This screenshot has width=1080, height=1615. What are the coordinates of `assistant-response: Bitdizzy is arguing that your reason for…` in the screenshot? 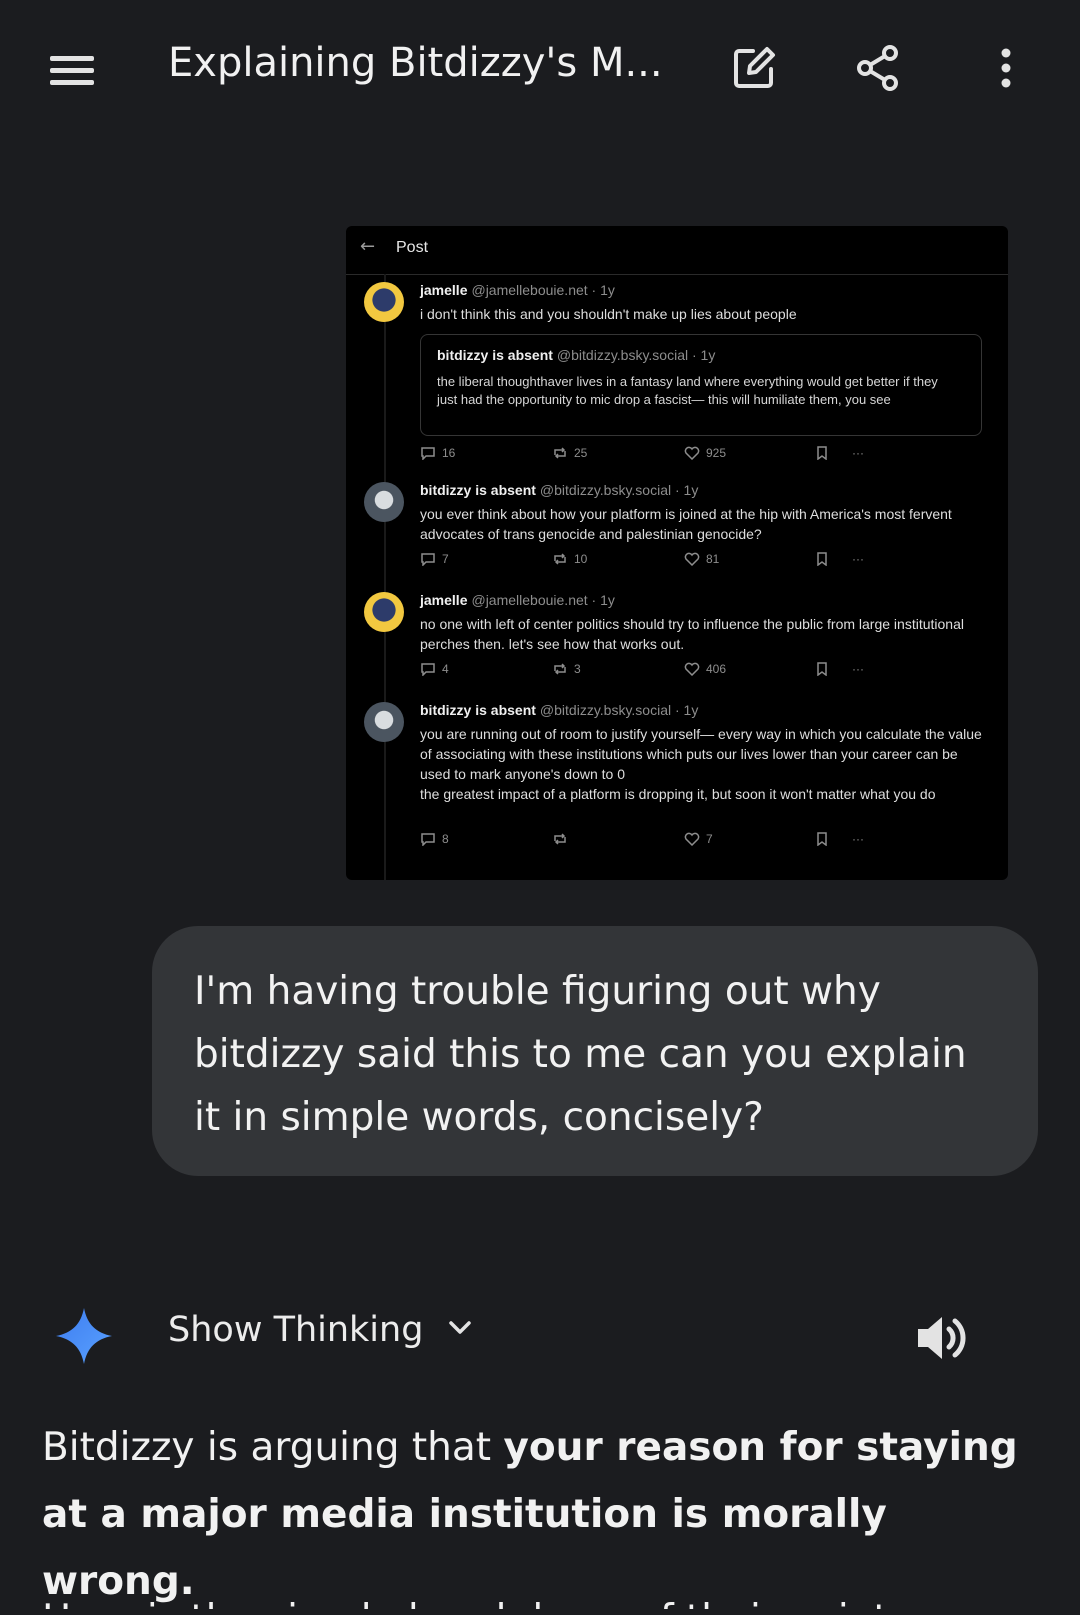 It's located at (547, 1514).